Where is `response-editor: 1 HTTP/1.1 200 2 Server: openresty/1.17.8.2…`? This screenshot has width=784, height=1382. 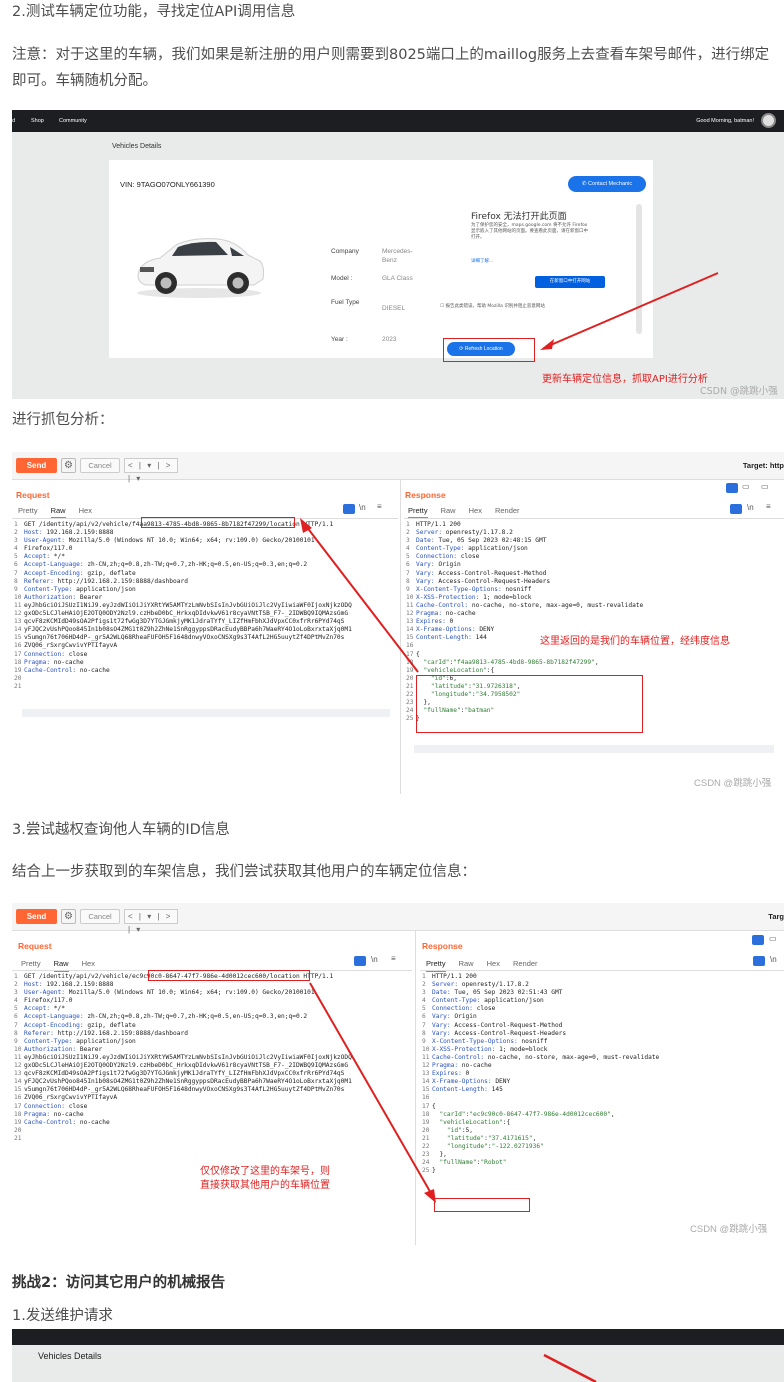
response-editor: 1 HTTP/1.1 200 2 Server: openresty/1.17.8.2… is located at coordinates (594, 656).